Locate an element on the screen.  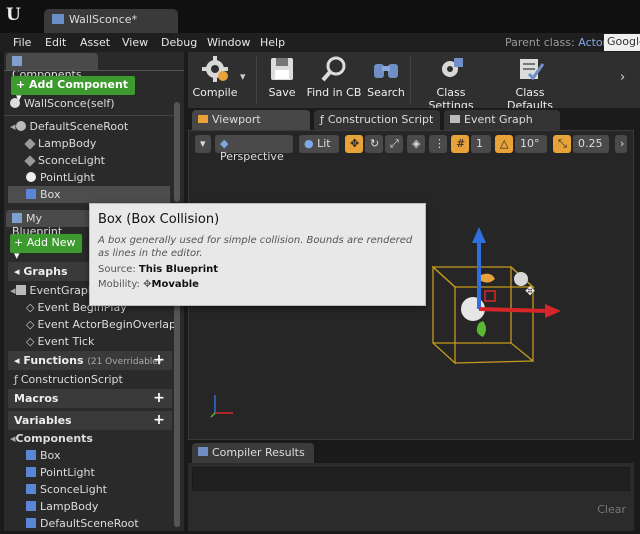
sconce-light-mesh is located at coordinates (488, 278).